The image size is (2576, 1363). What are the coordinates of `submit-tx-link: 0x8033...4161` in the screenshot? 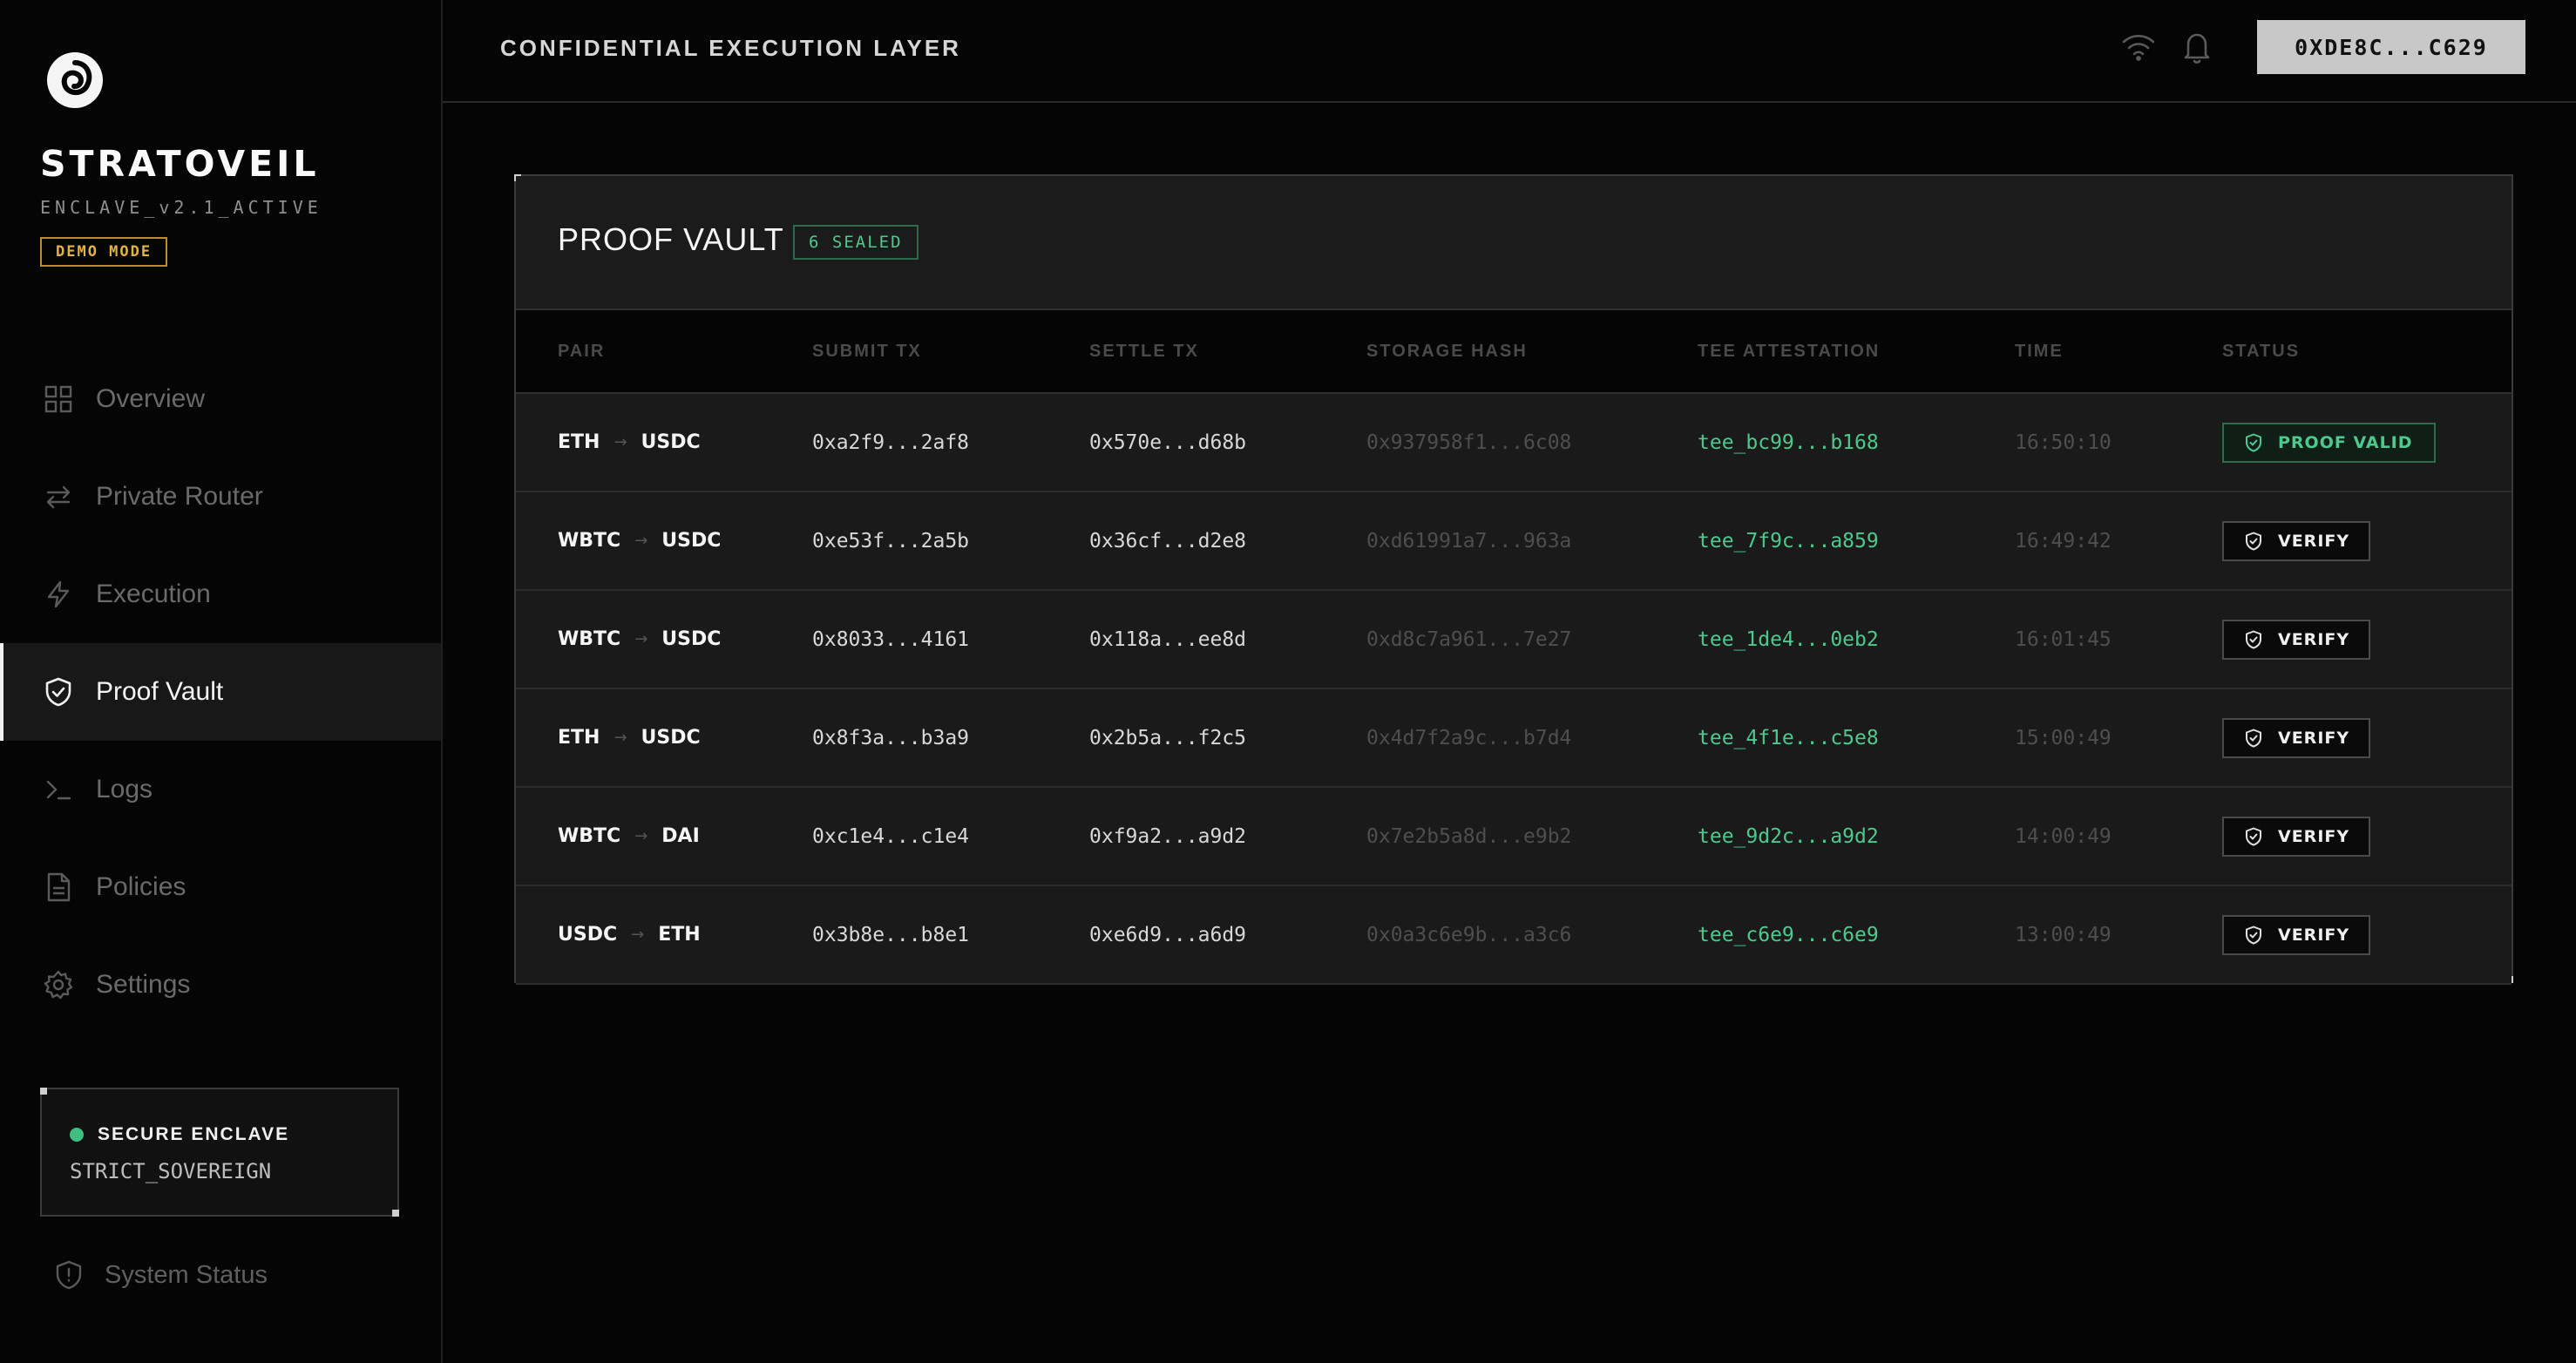 It's located at (891, 639).